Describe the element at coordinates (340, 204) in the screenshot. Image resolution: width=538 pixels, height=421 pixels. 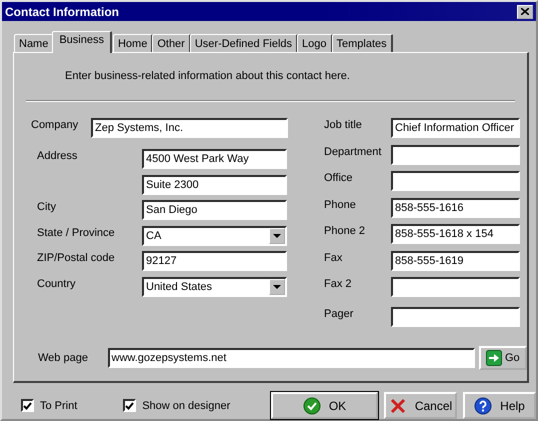
I see `field-label: Phone` at that location.